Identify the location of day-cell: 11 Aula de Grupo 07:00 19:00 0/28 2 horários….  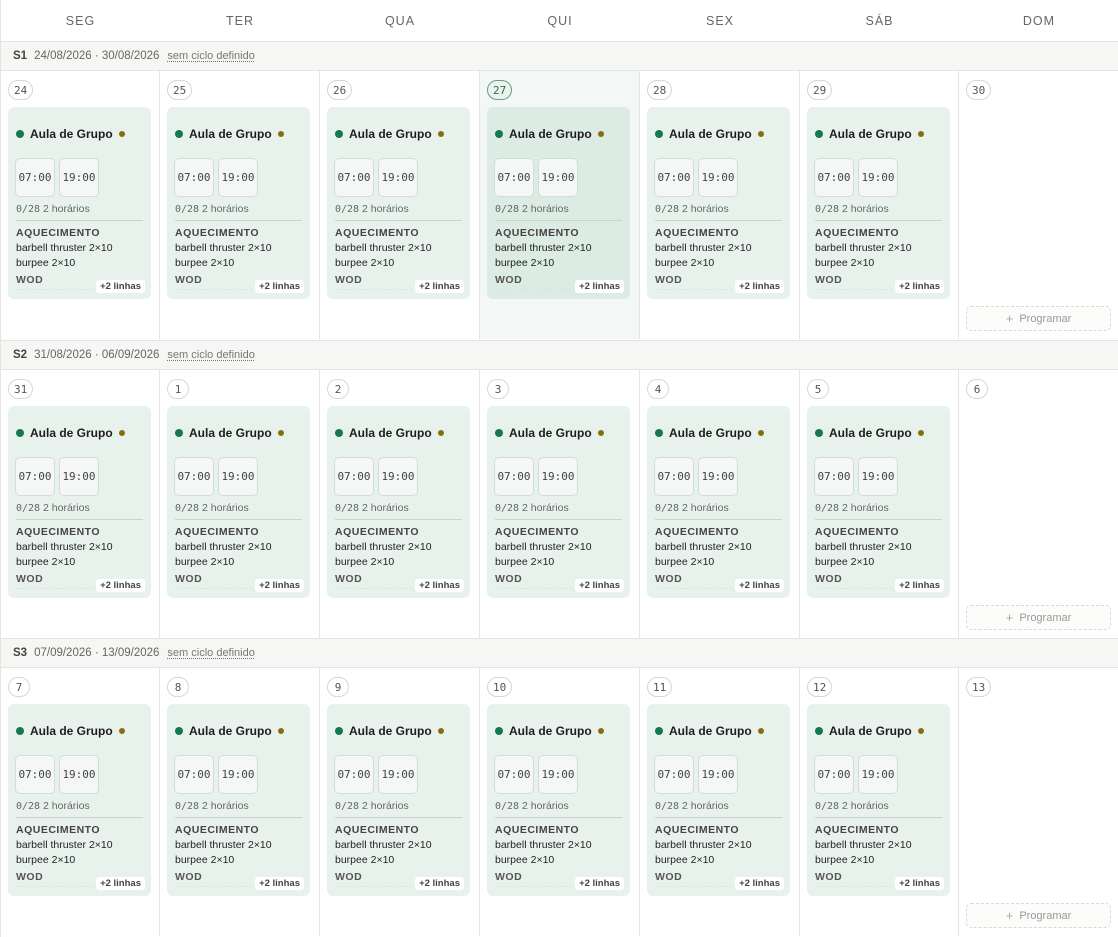
(720, 802).